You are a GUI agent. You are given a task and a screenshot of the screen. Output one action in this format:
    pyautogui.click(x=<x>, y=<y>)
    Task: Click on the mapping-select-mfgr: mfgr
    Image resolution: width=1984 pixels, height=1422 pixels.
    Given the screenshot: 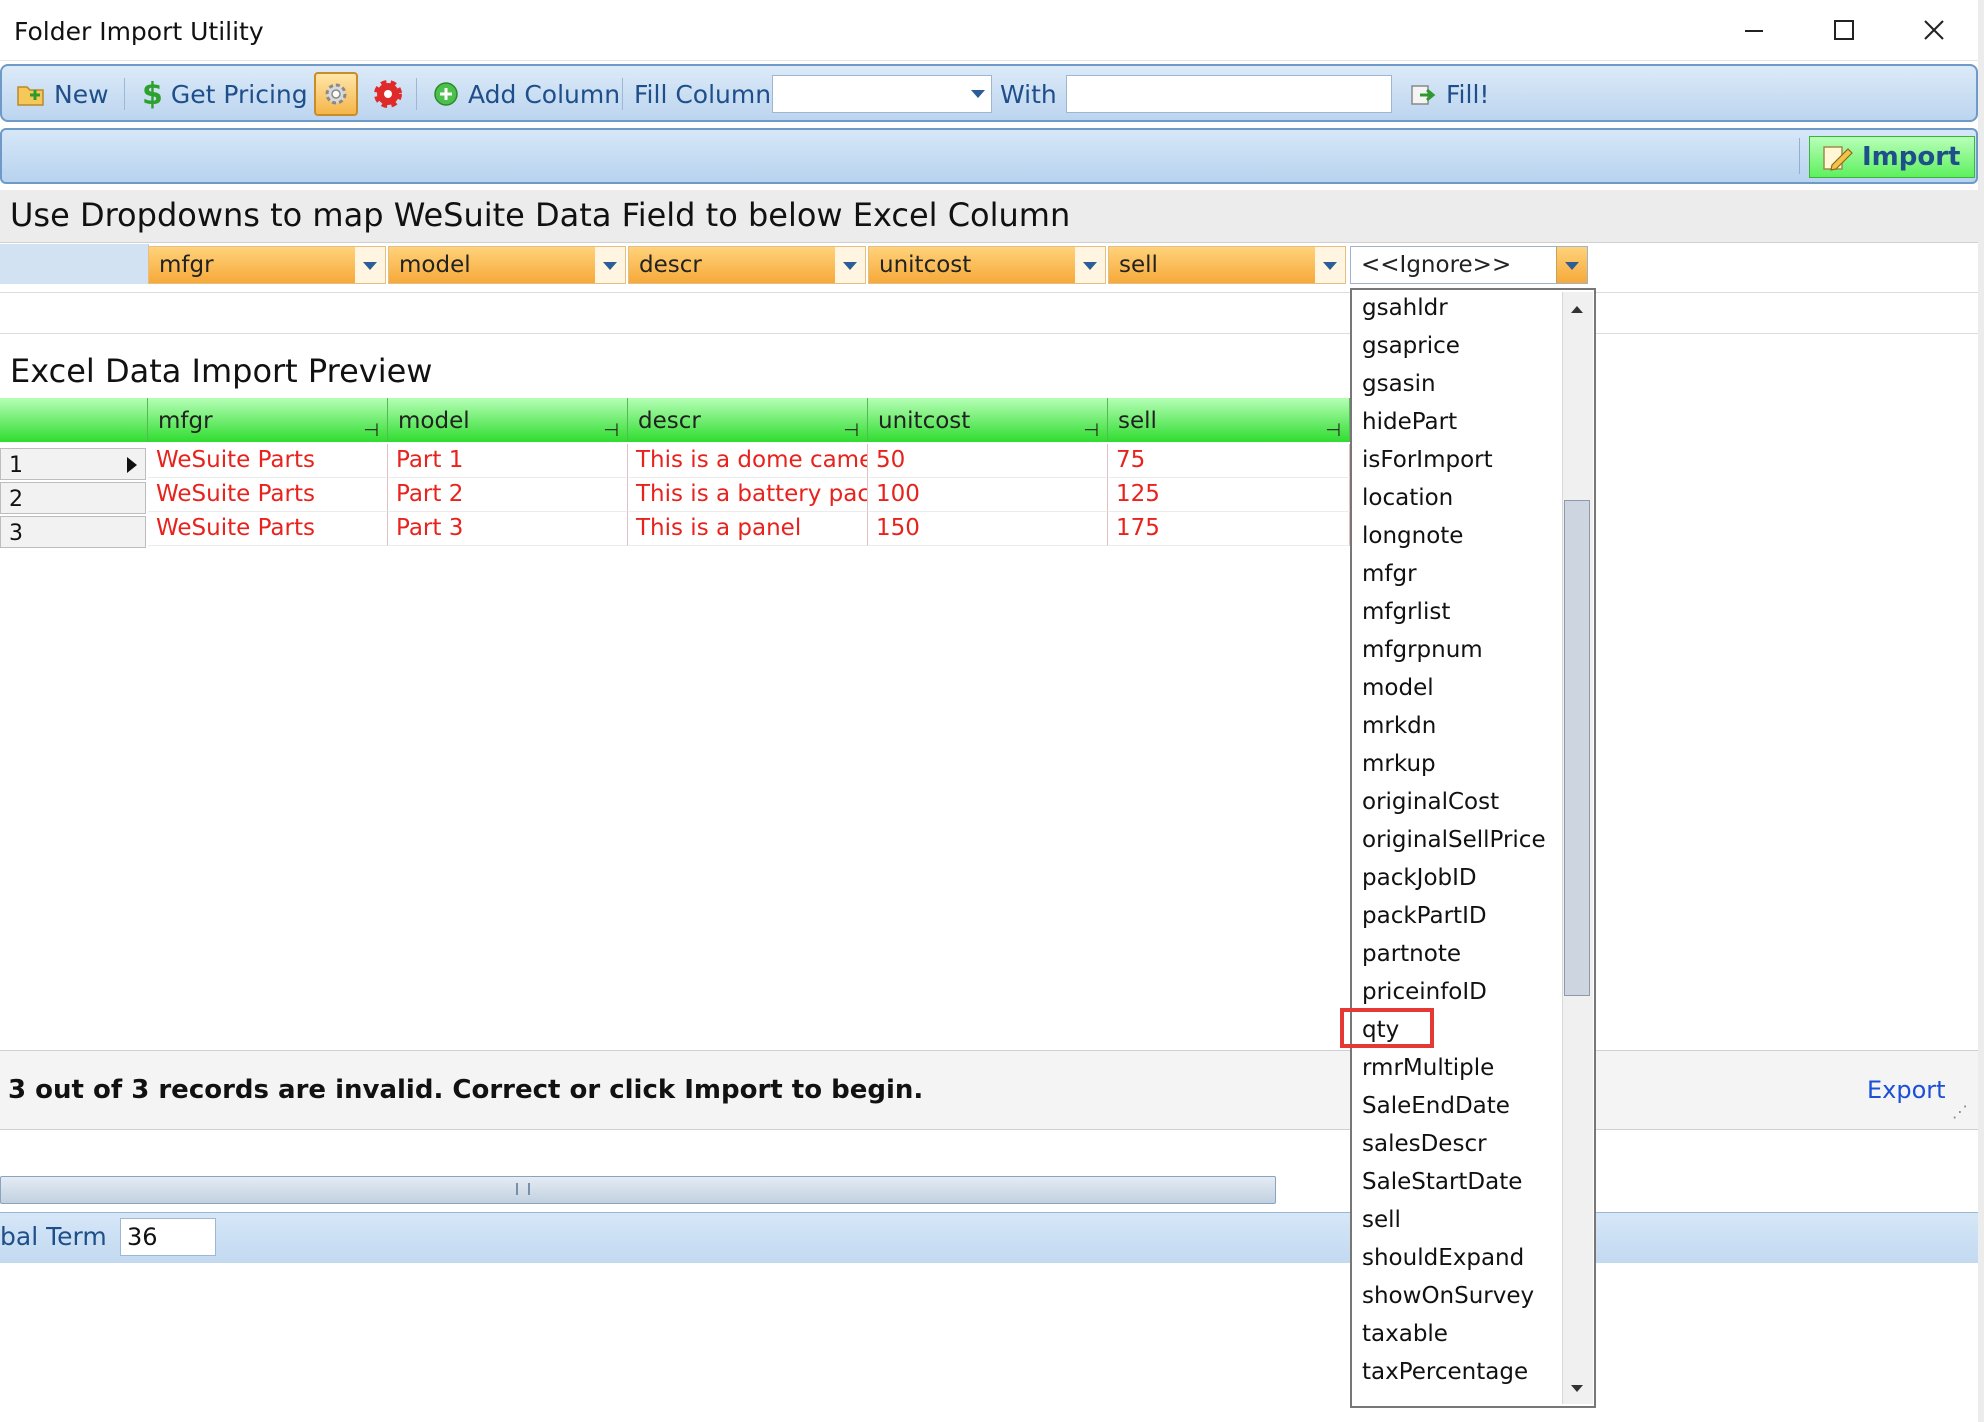 What is the action you would take?
    pyautogui.click(x=267, y=265)
    